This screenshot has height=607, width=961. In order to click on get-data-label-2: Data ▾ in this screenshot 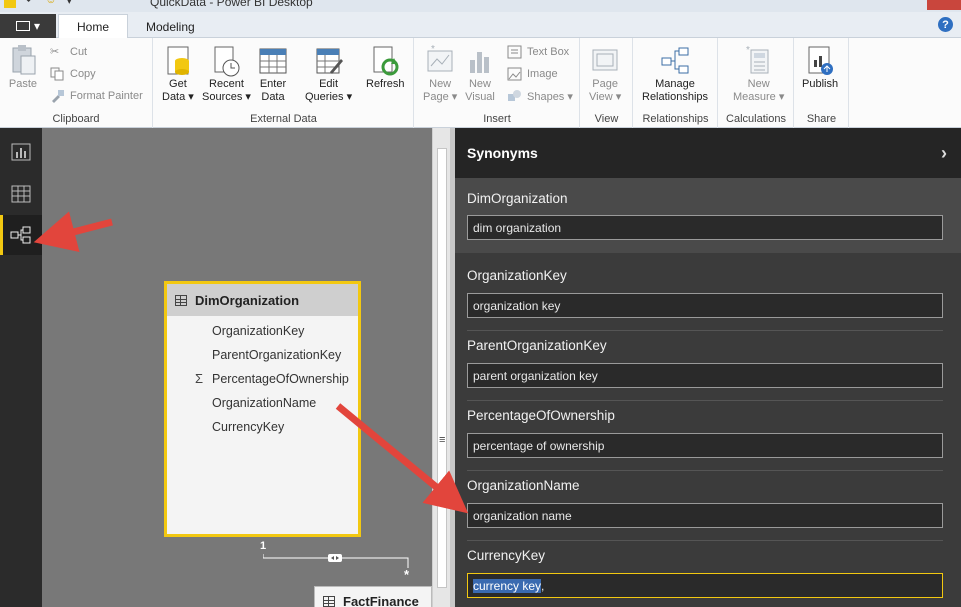, I will do `click(178, 97)`.